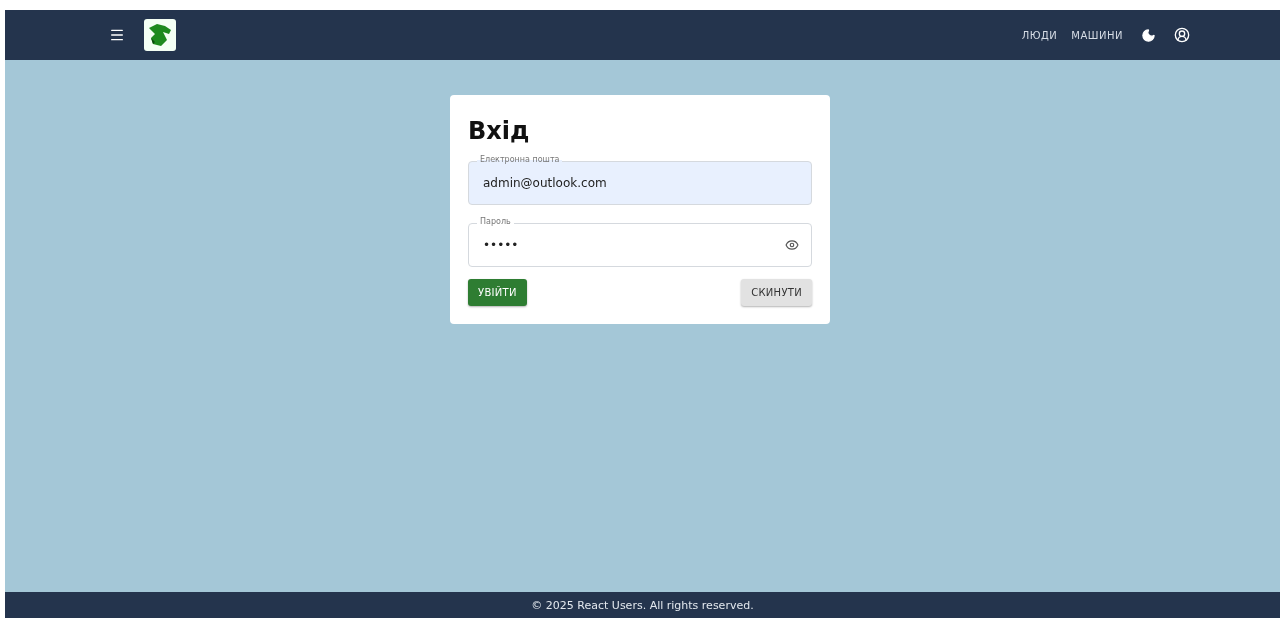 This screenshot has width=1287, height=618. Describe the element at coordinates (1182, 35) in the screenshot. I see `account-icon` at that location.